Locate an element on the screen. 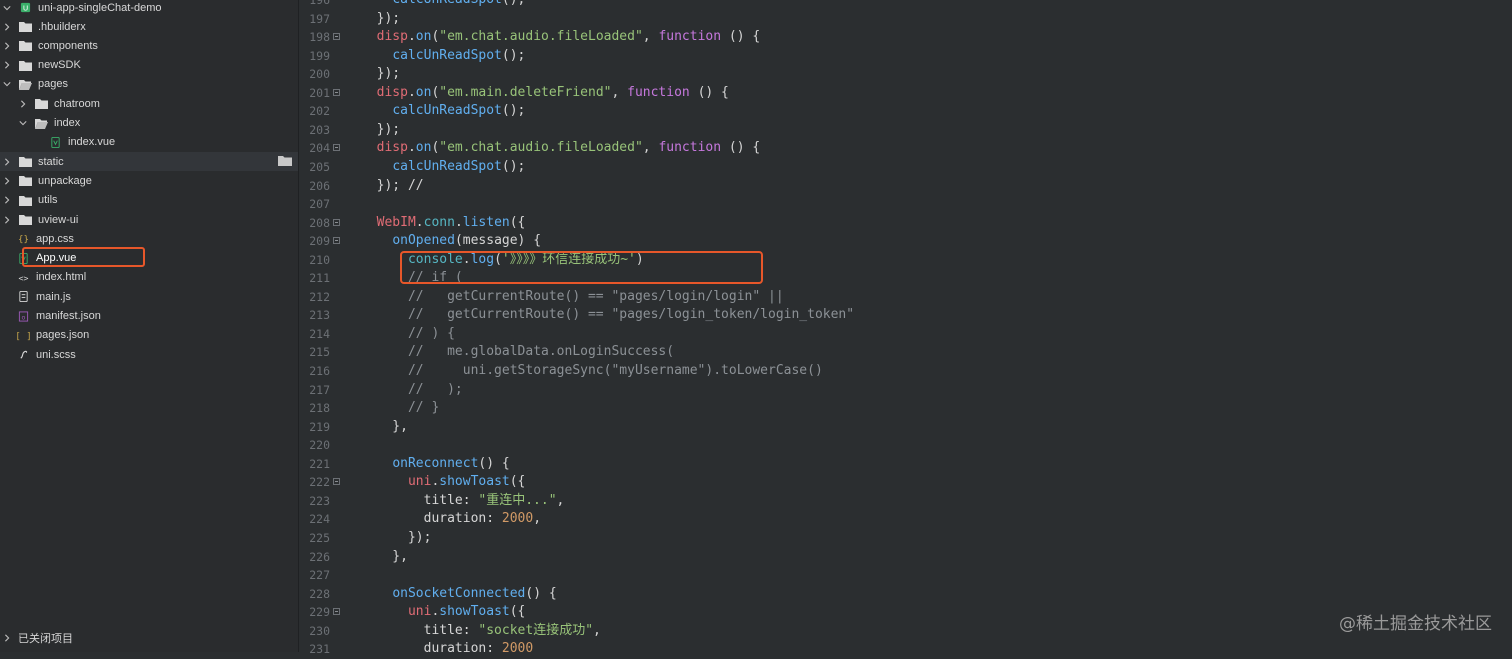  vue-file-icon is located at coordinates (55, 142).